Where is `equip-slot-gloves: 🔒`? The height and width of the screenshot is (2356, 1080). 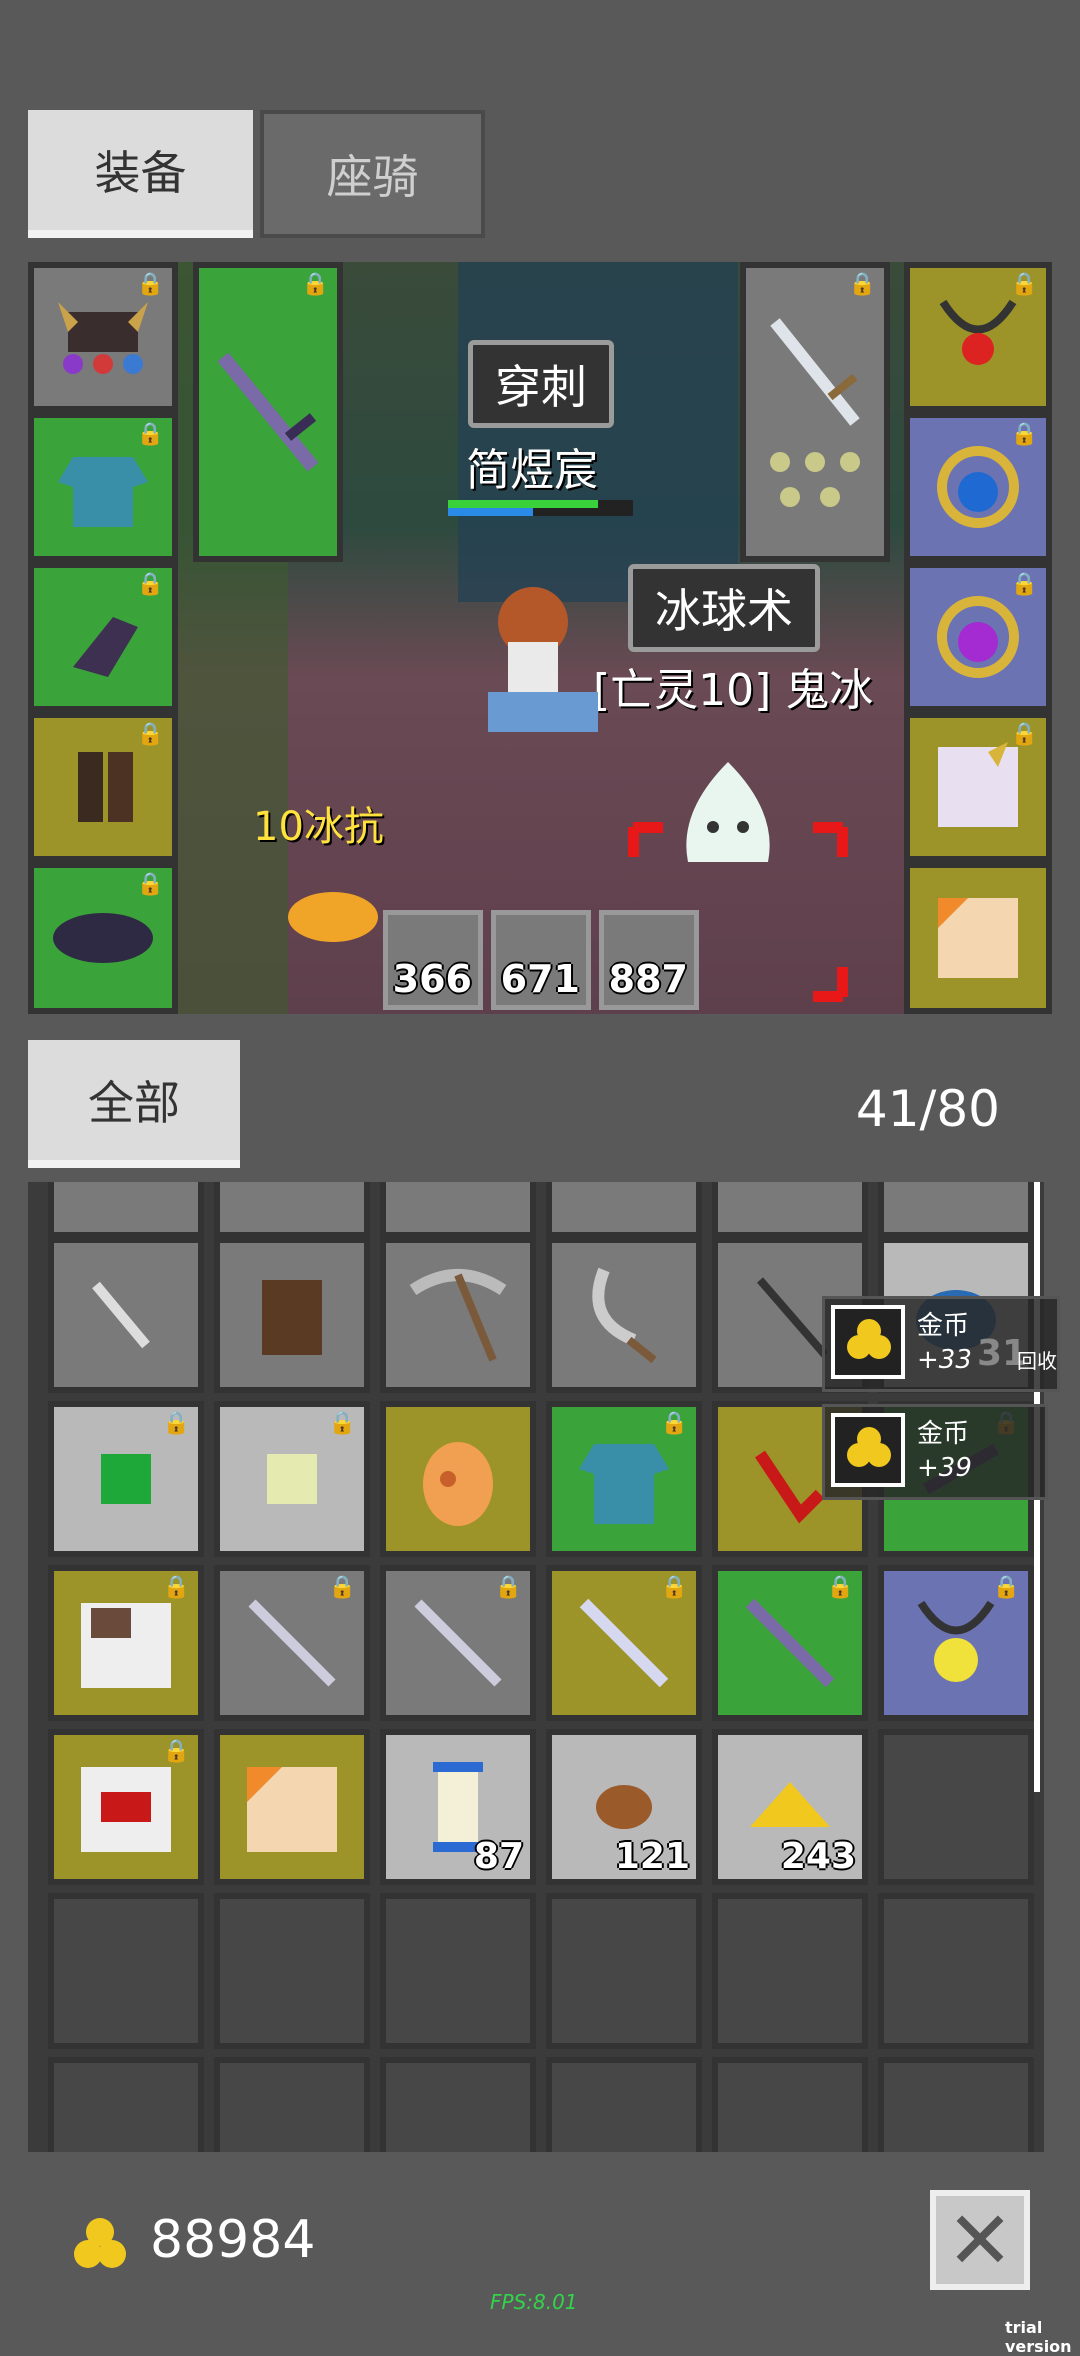 equip-slot-gloves: 🔒 is located at coordinates (103, 637).